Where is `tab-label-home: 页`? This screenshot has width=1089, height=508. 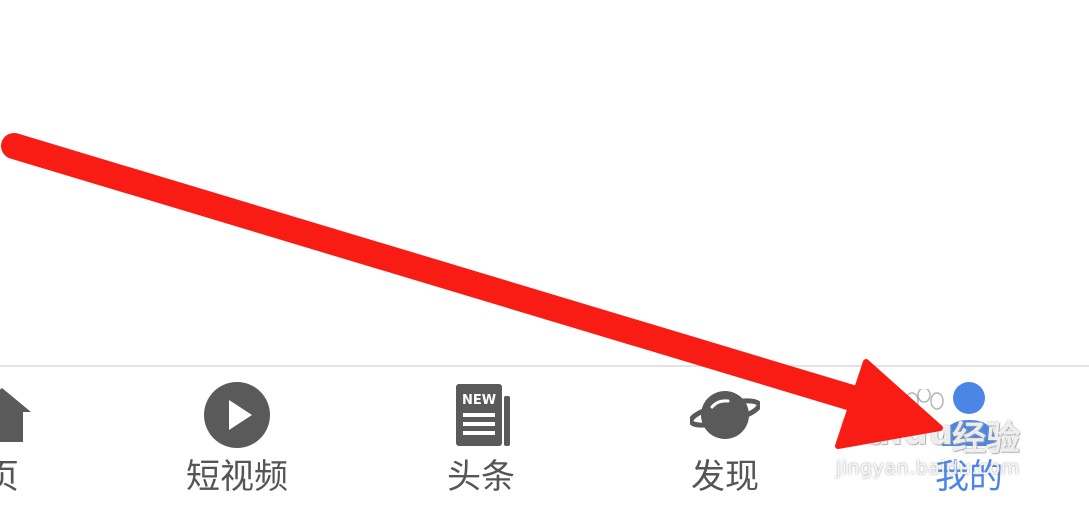
tab-label-home: 页 is located at coordinates (9, 477).